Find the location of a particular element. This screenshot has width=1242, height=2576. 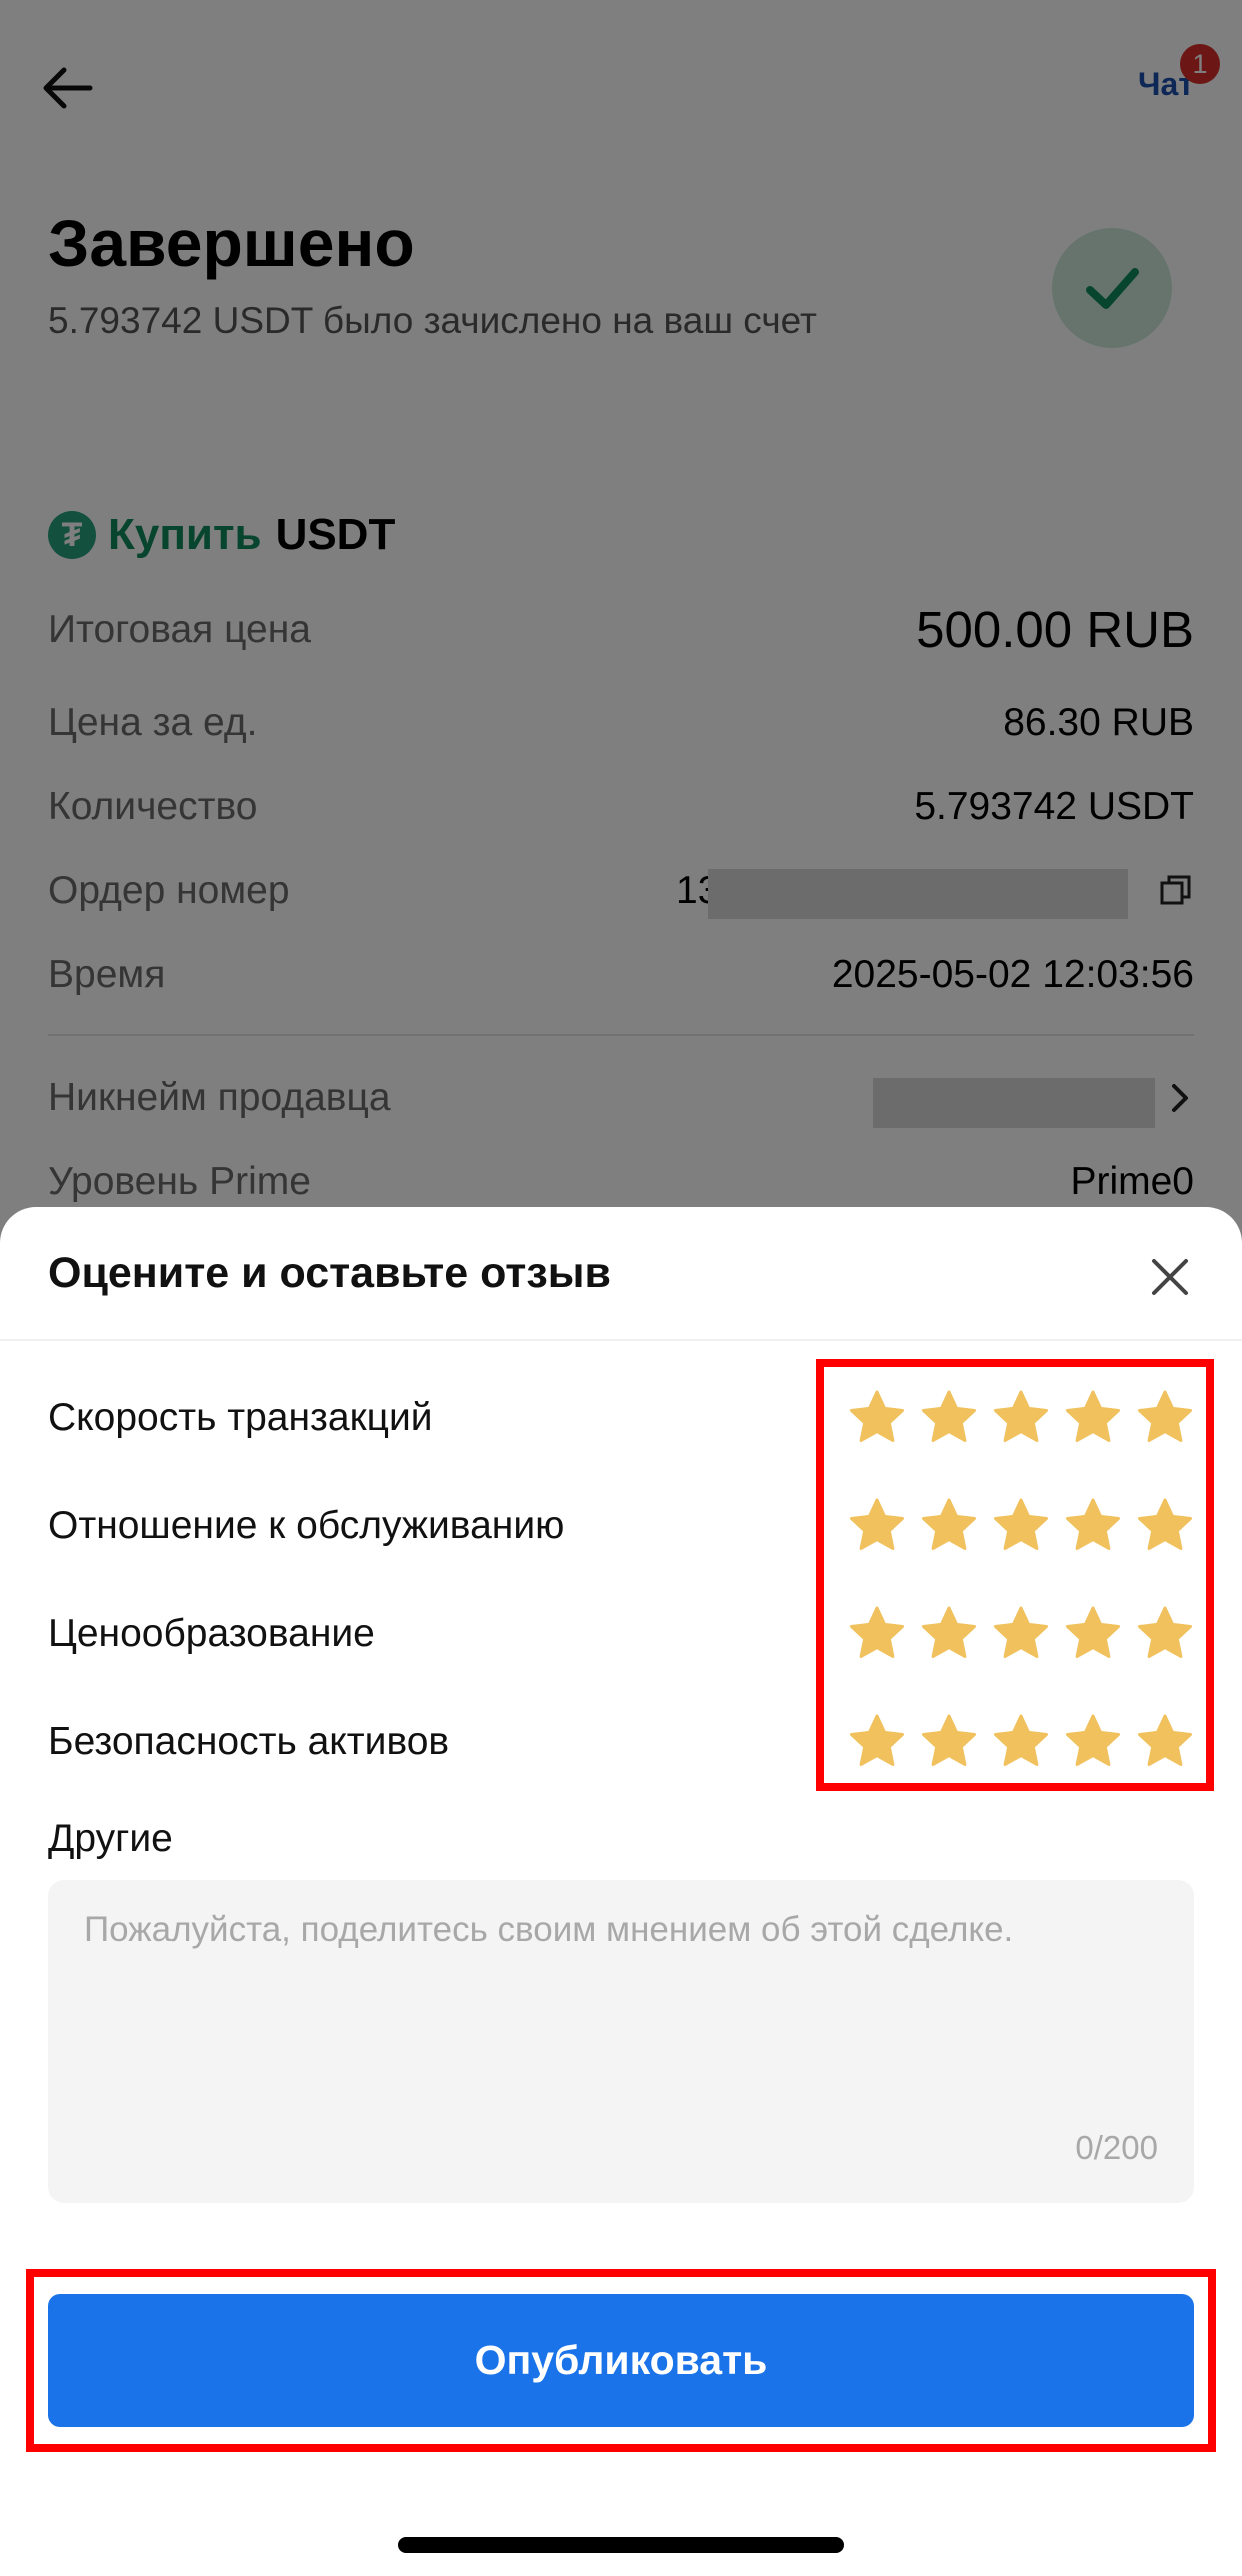

comment-box: 0/200 is located at coordinates (621, 2041).